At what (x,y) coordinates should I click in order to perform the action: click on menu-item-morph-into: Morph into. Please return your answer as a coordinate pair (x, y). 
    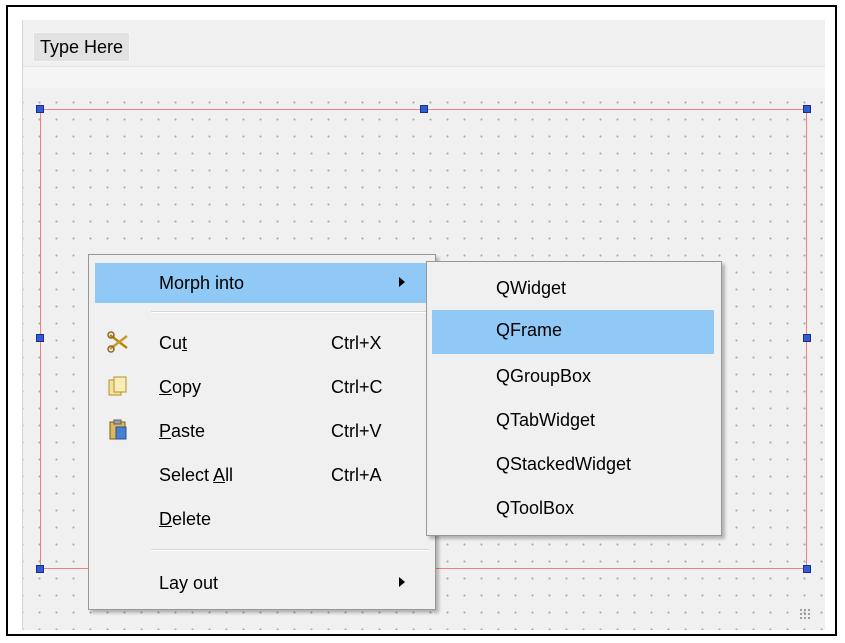
    Looking at the image, I should click on (262, 283).